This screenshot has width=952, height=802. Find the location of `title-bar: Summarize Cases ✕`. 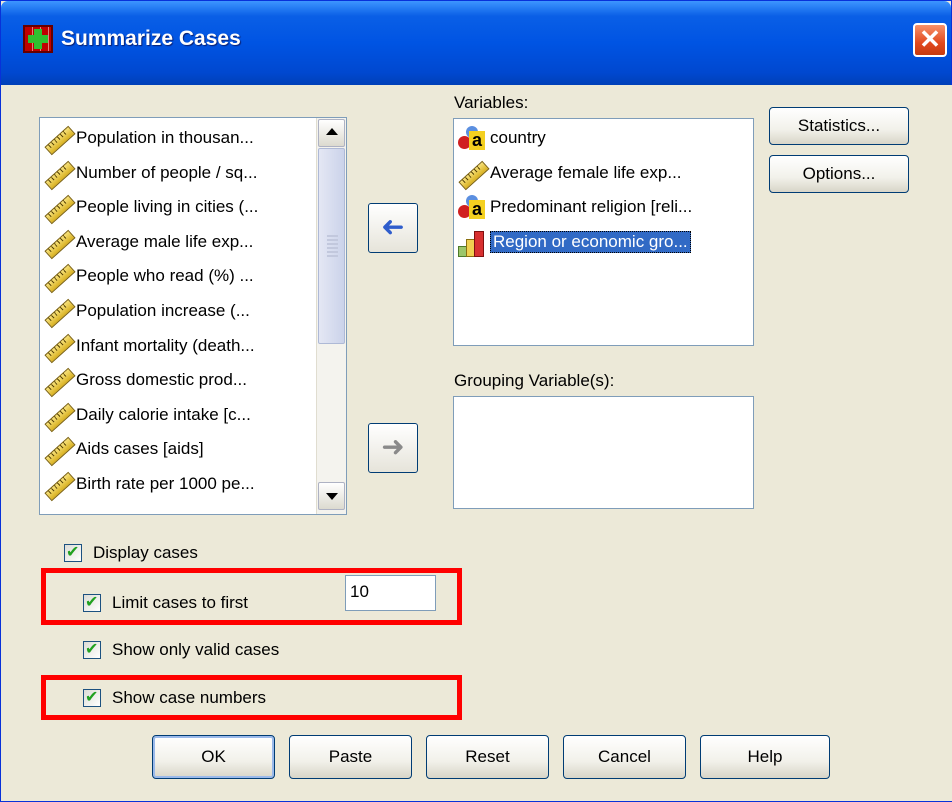

title-bar: Summarize Cases ✕ is located at coordinates (476, 43).